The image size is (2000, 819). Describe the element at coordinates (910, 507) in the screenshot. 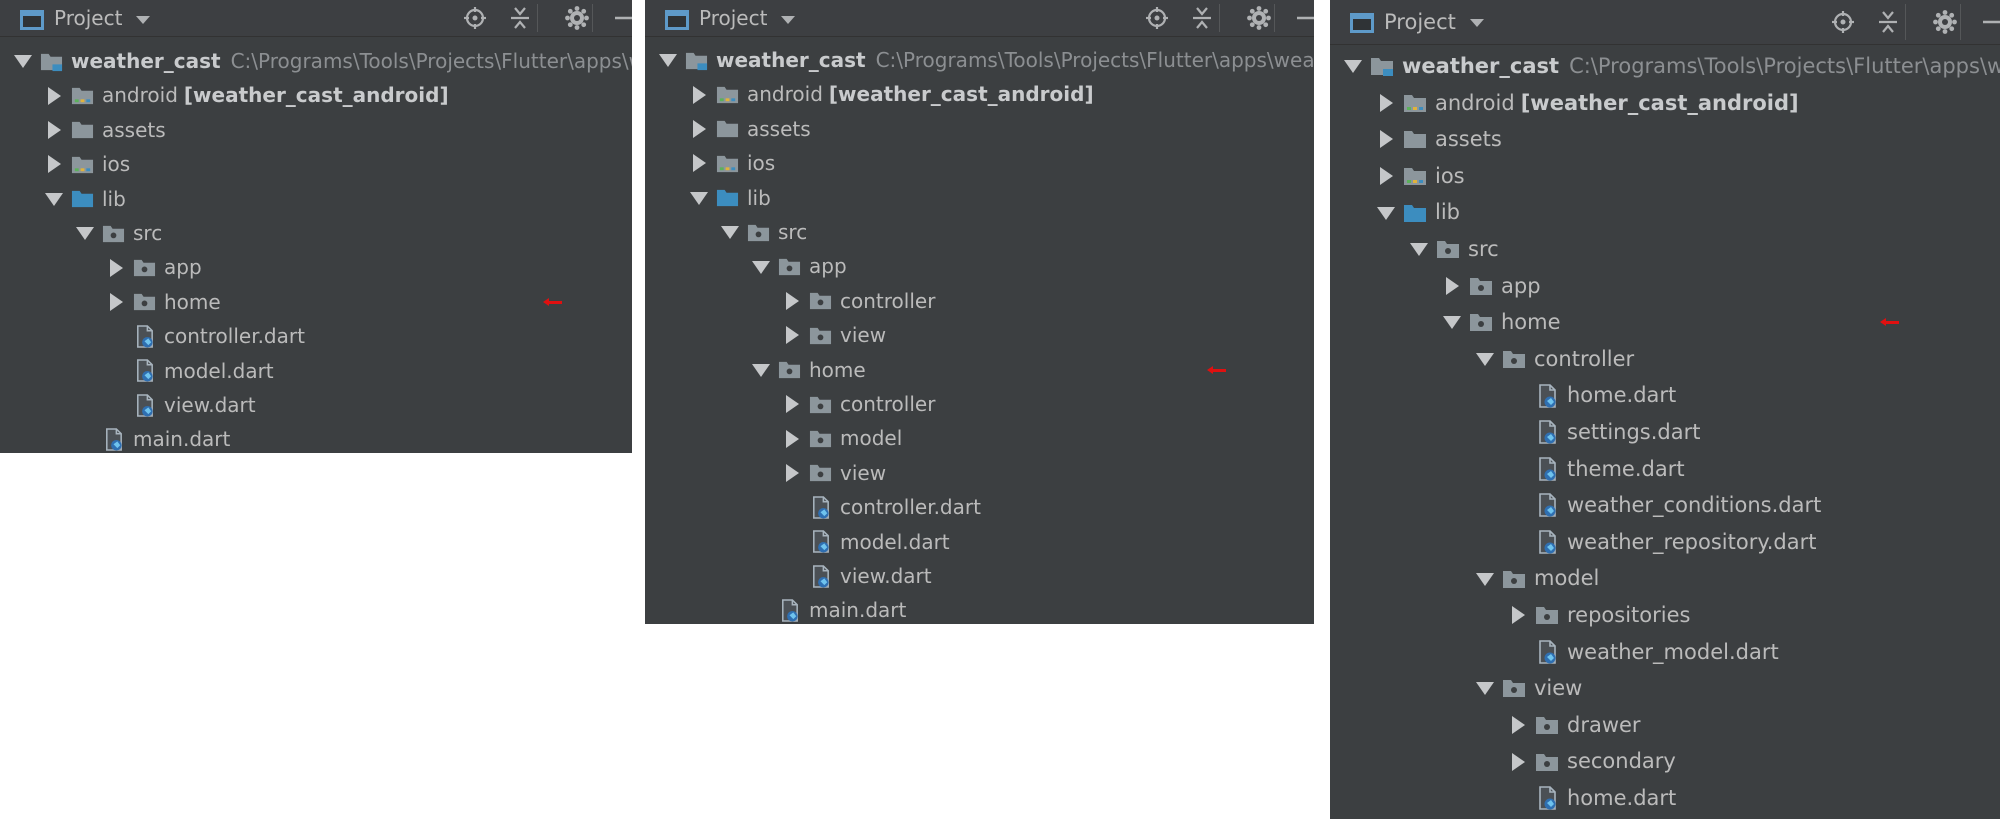

I see `tree-item-name: controller.dart` at that location.